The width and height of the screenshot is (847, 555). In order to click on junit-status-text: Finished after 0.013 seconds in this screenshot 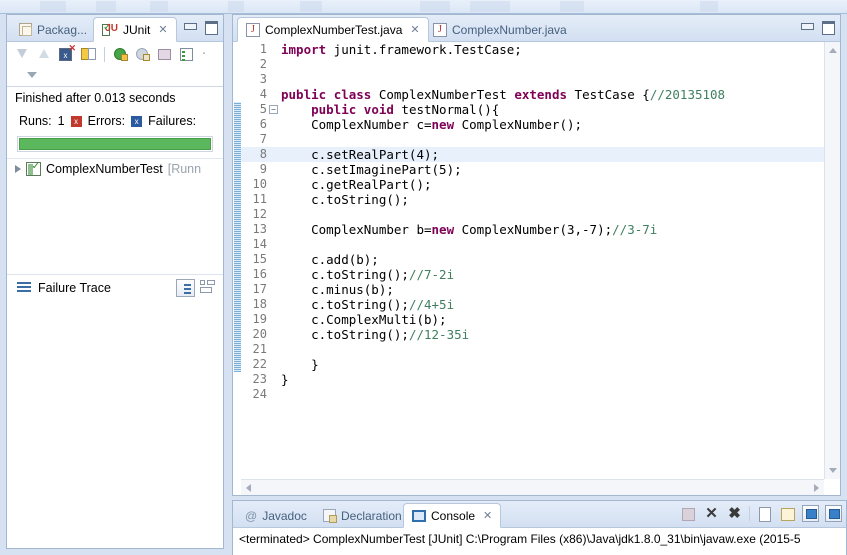, I will do `click(115, 96)`.